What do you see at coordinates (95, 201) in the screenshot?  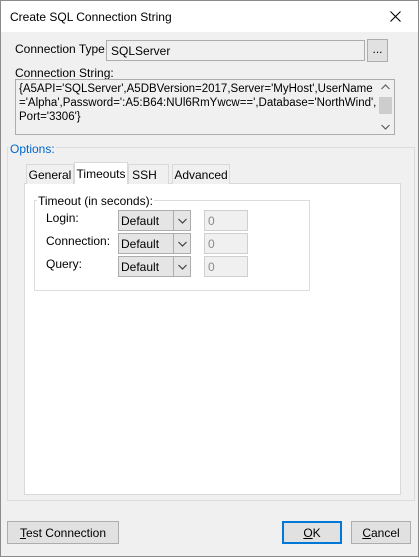 I see `timeout-group-label: Timeout (in seconds):` at bounding box center [95, 201].